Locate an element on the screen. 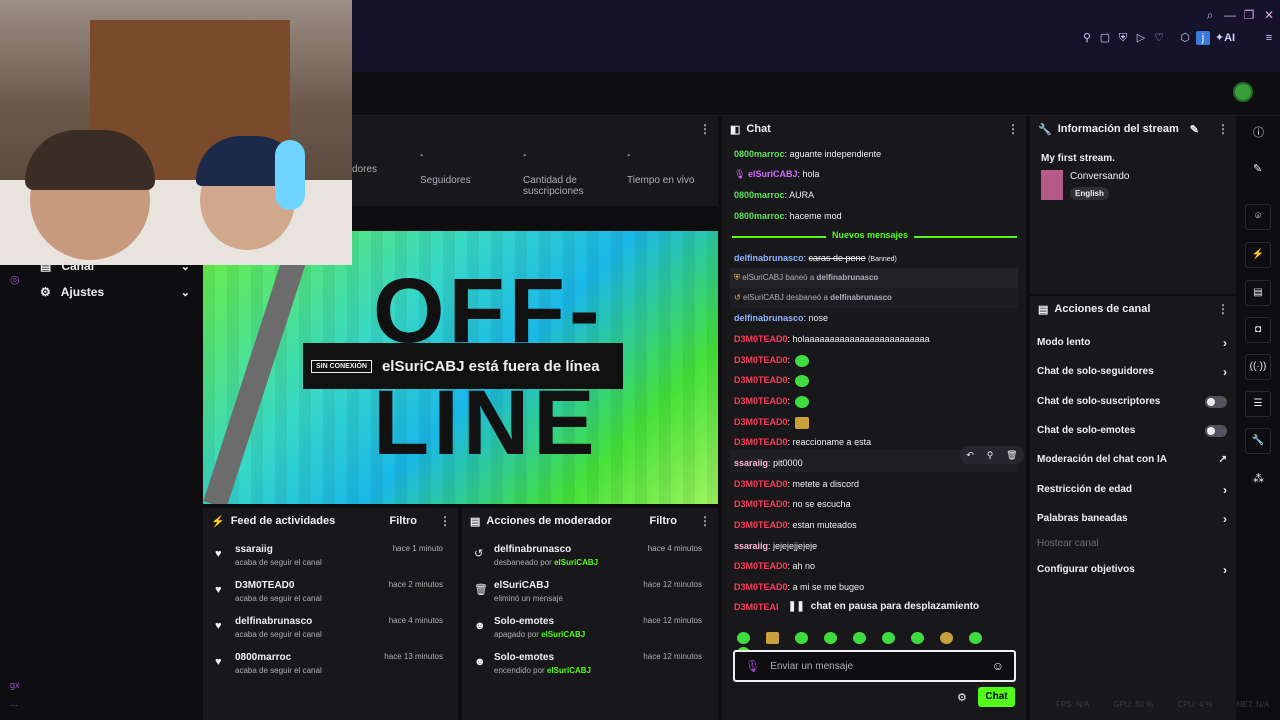 The image size is (1280, 720). chat-input: 🎙 Enviar un mensaje ☺ is located at coordinates (874, 666).